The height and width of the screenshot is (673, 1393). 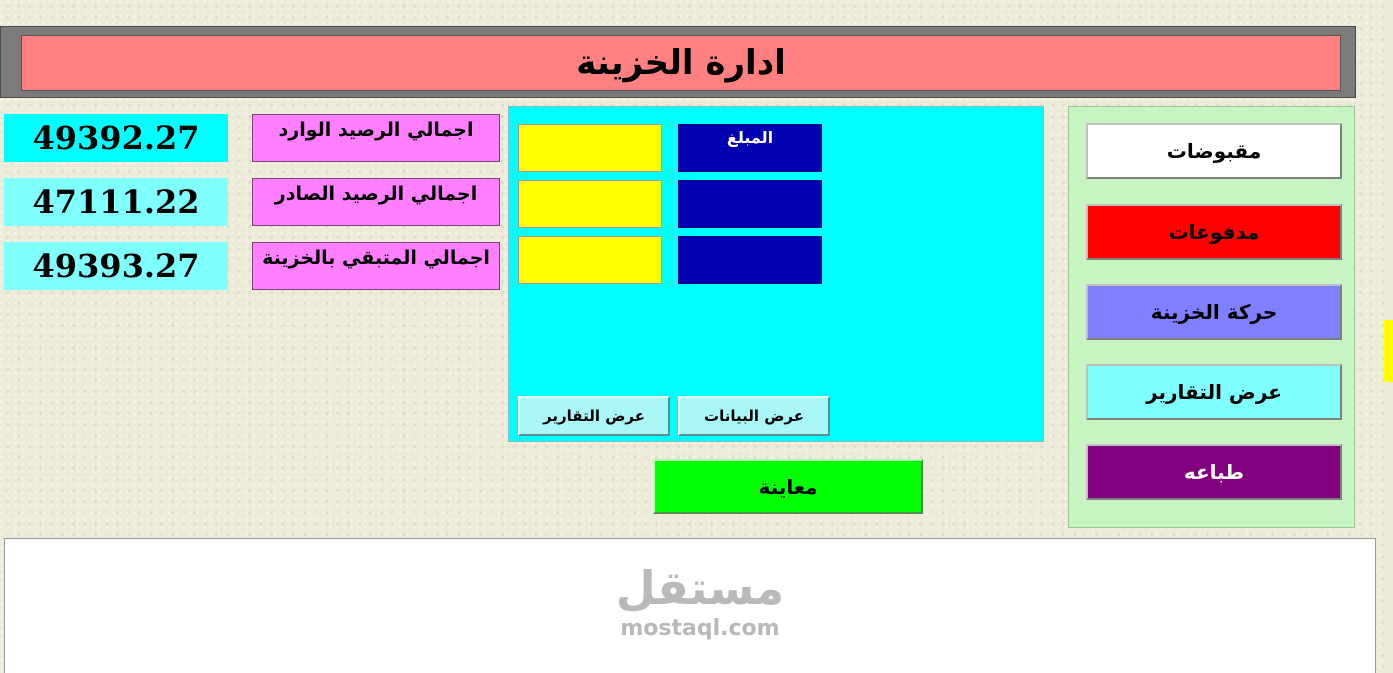 I want to click on treasury-movement-button: حركة الخزينة, so click(x=1214, y=312).